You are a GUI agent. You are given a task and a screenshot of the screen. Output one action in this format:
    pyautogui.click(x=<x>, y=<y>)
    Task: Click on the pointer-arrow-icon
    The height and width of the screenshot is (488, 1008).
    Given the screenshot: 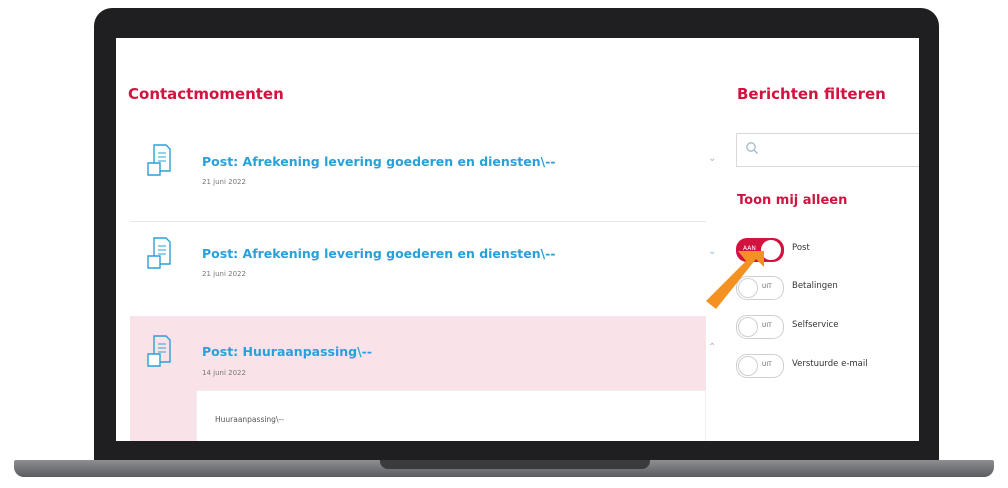 What is the action you would take?
    pyautogui.click(x=735, y=280)
    